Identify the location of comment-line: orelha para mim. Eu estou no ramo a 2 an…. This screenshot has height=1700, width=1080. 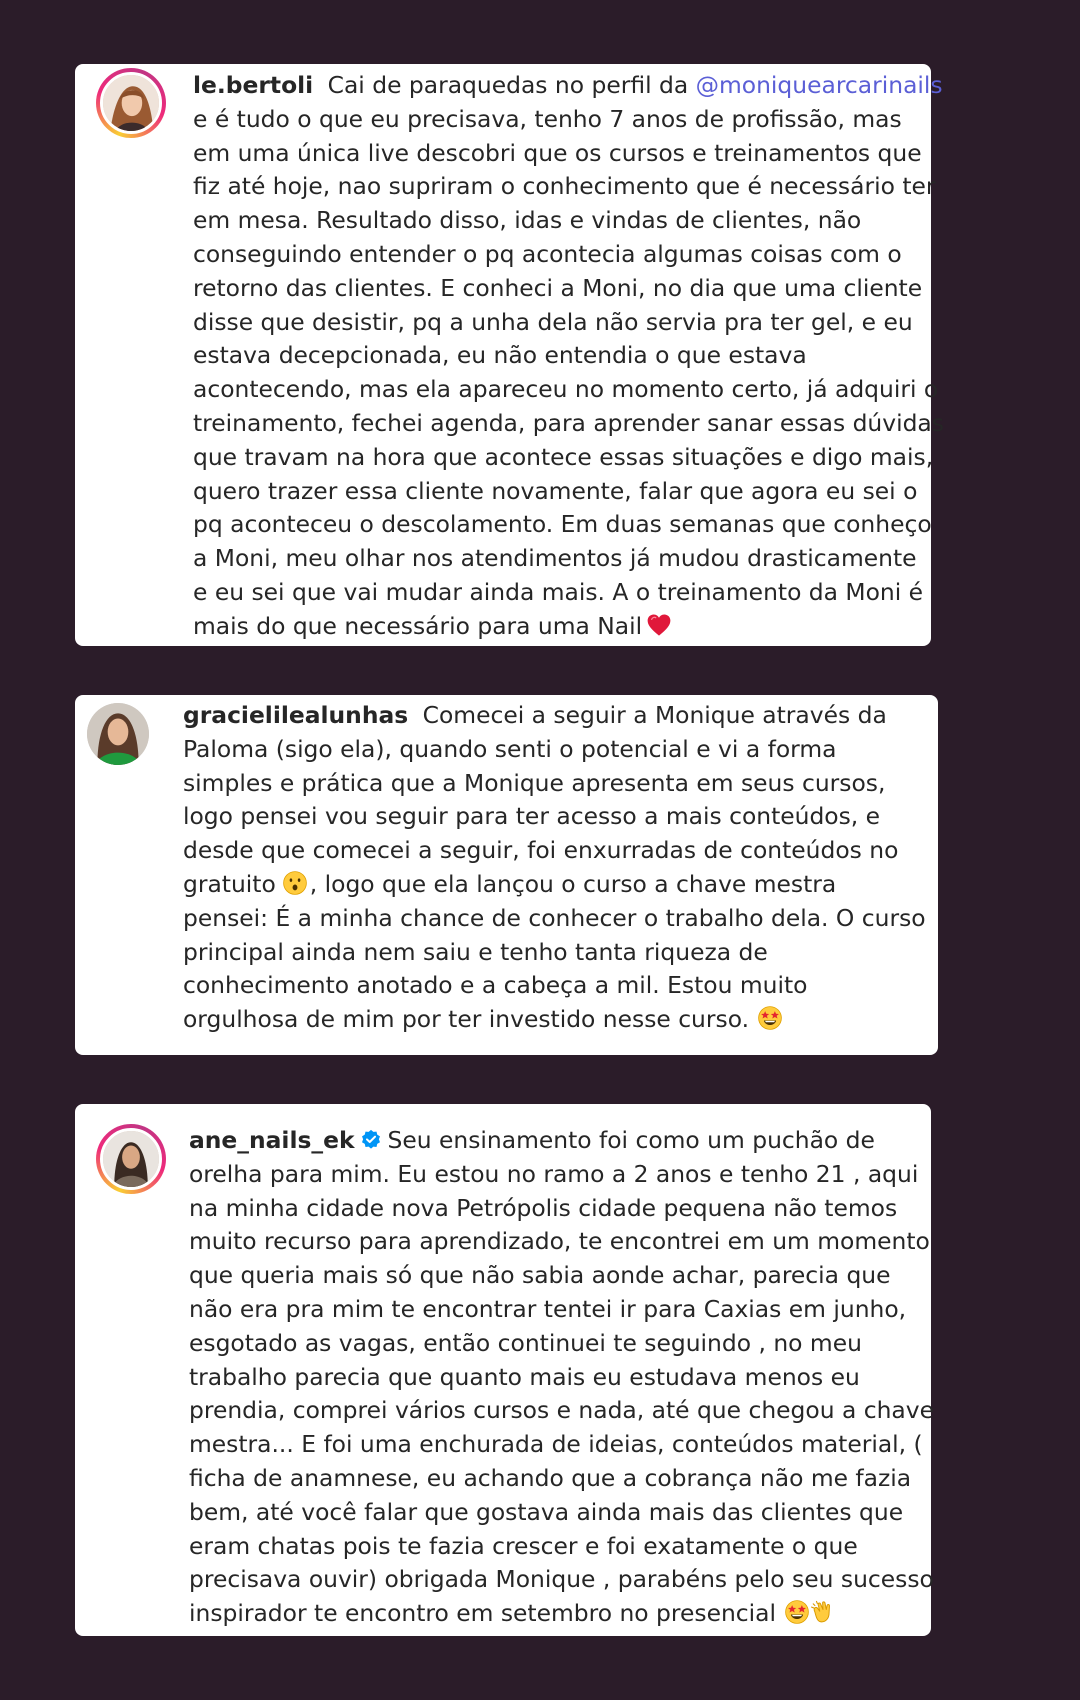
(554, 1173).